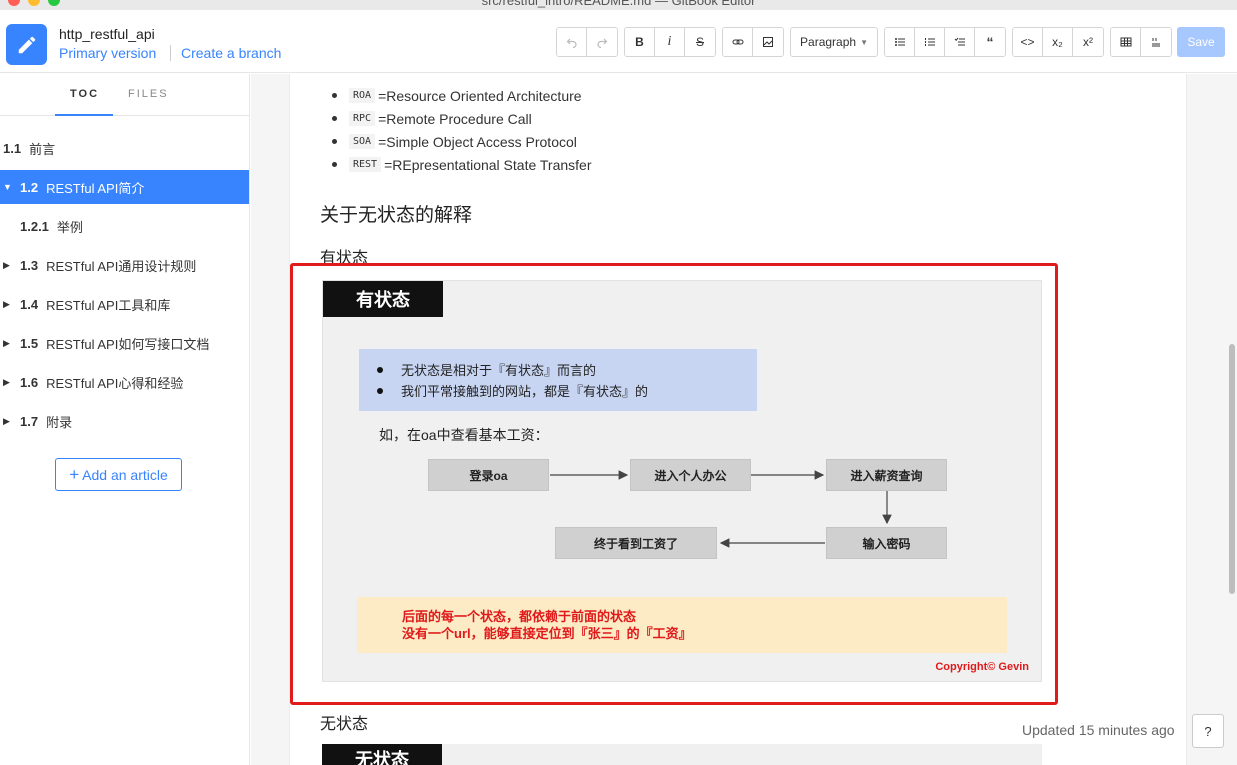 The width and height of the screenshot is (1237, 765). I want to click on toc-item-1-6: ▶ 1.6 RESTful API心得和经验, so click(124, 382).